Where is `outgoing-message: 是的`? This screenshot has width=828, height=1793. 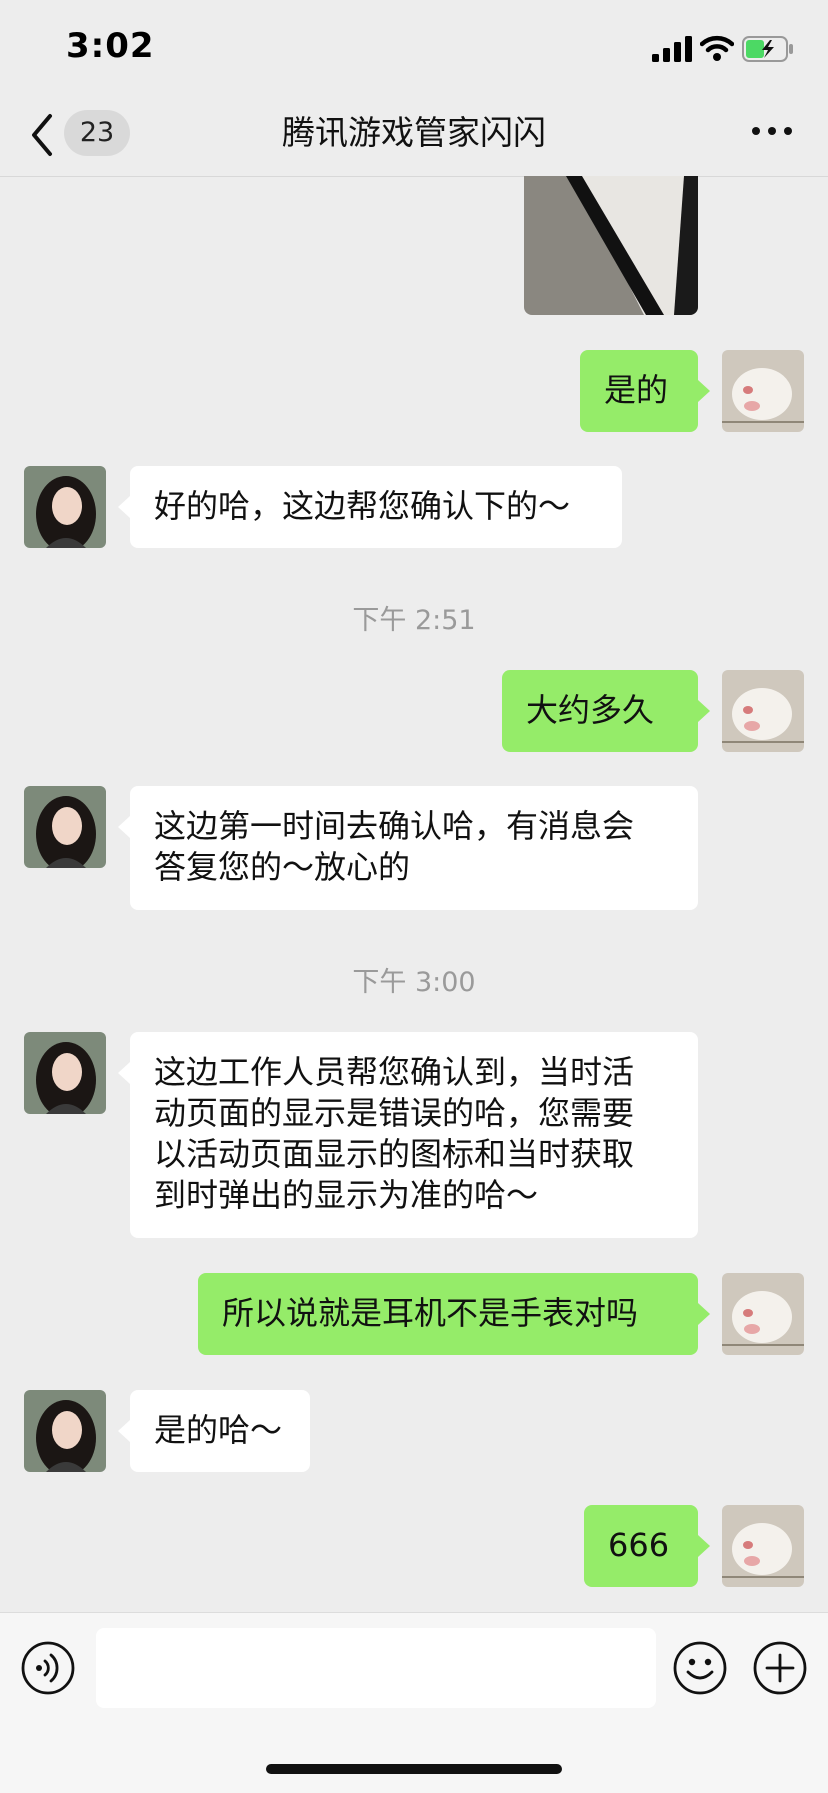
outgoing-message: 是的 is located at coordinates (645, 391).